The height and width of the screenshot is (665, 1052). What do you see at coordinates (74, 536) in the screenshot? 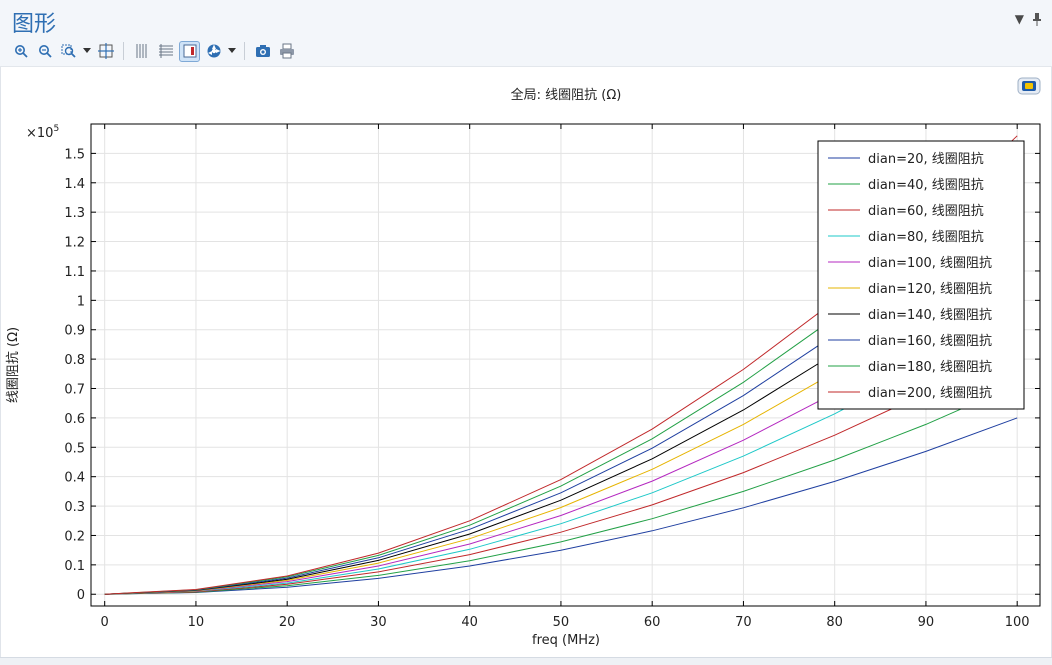
I see `y-tick-label: 0.2` at bounding box center [74, 536].